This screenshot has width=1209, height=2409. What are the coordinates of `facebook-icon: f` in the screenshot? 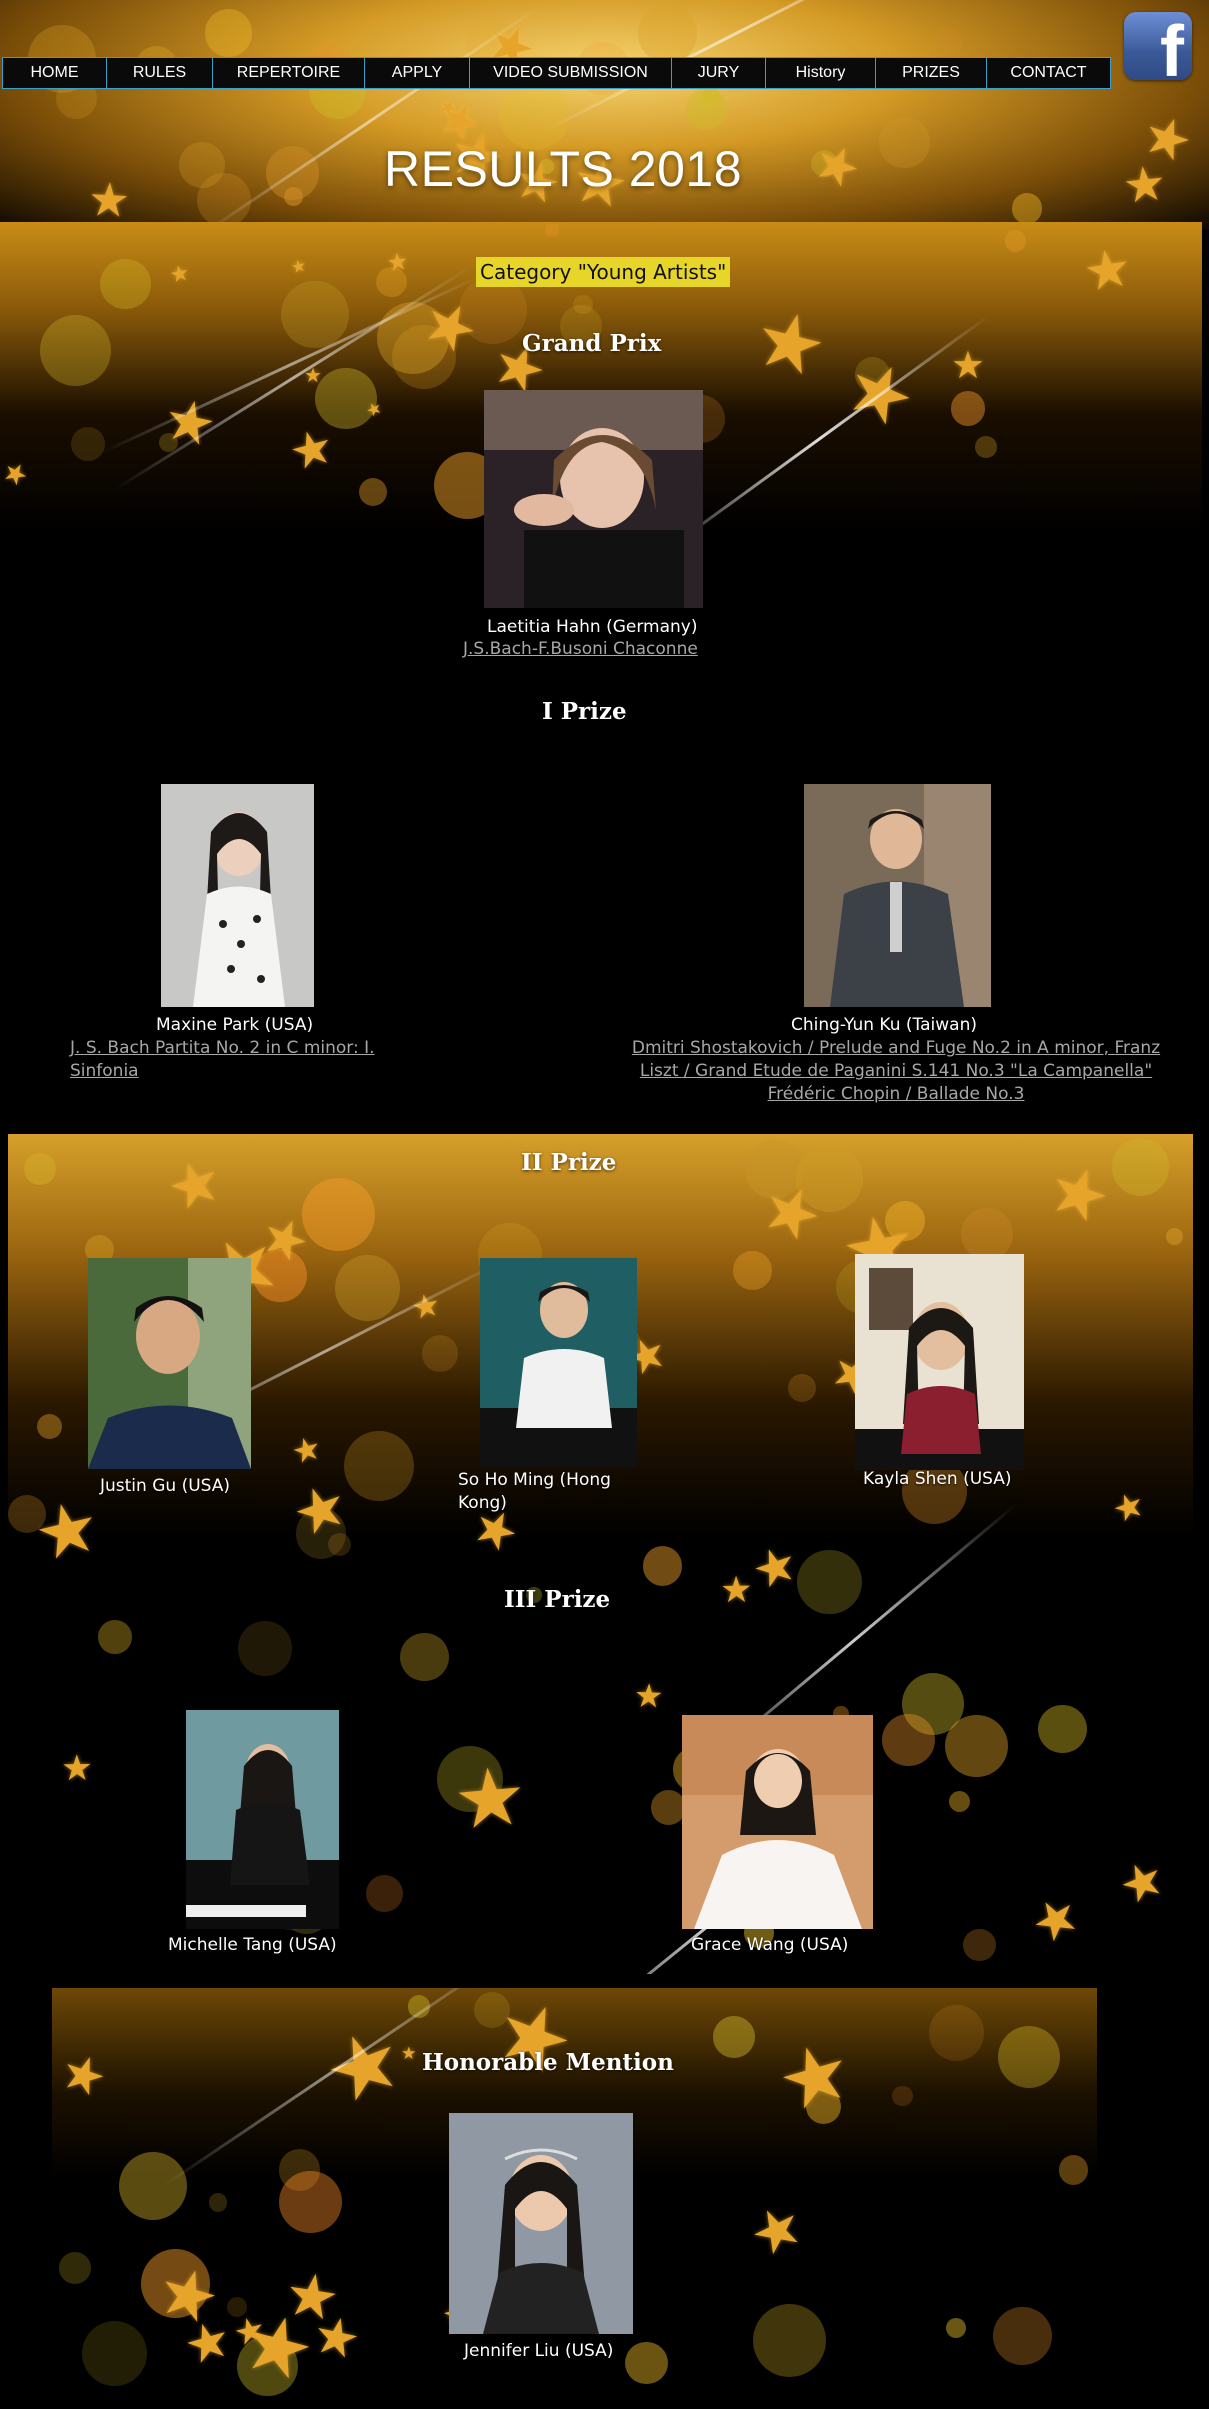 It's located at (1158, 46).